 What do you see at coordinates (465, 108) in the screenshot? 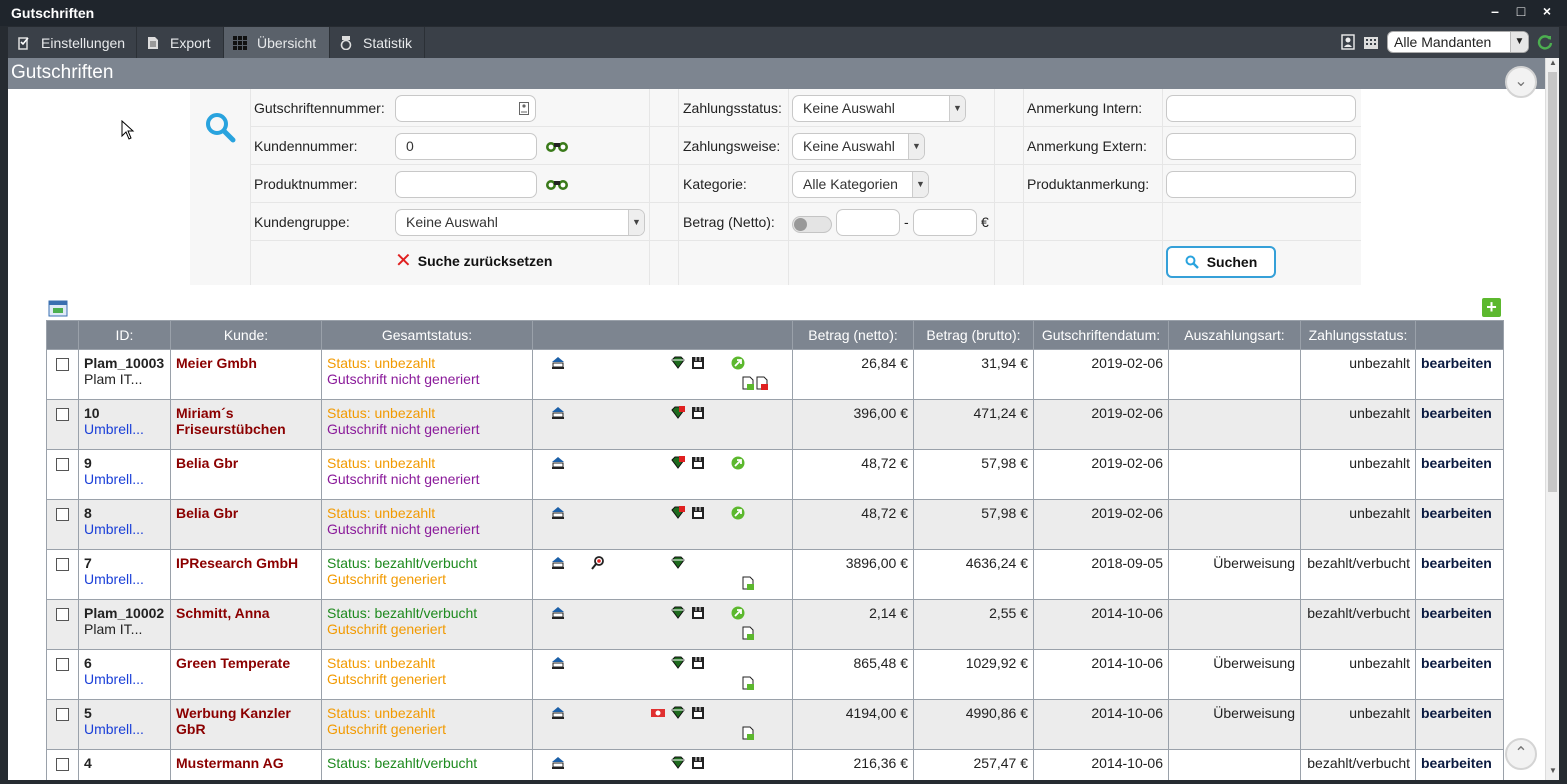
I see `gutschriftennummer-input` at bounding box center [465, 108].